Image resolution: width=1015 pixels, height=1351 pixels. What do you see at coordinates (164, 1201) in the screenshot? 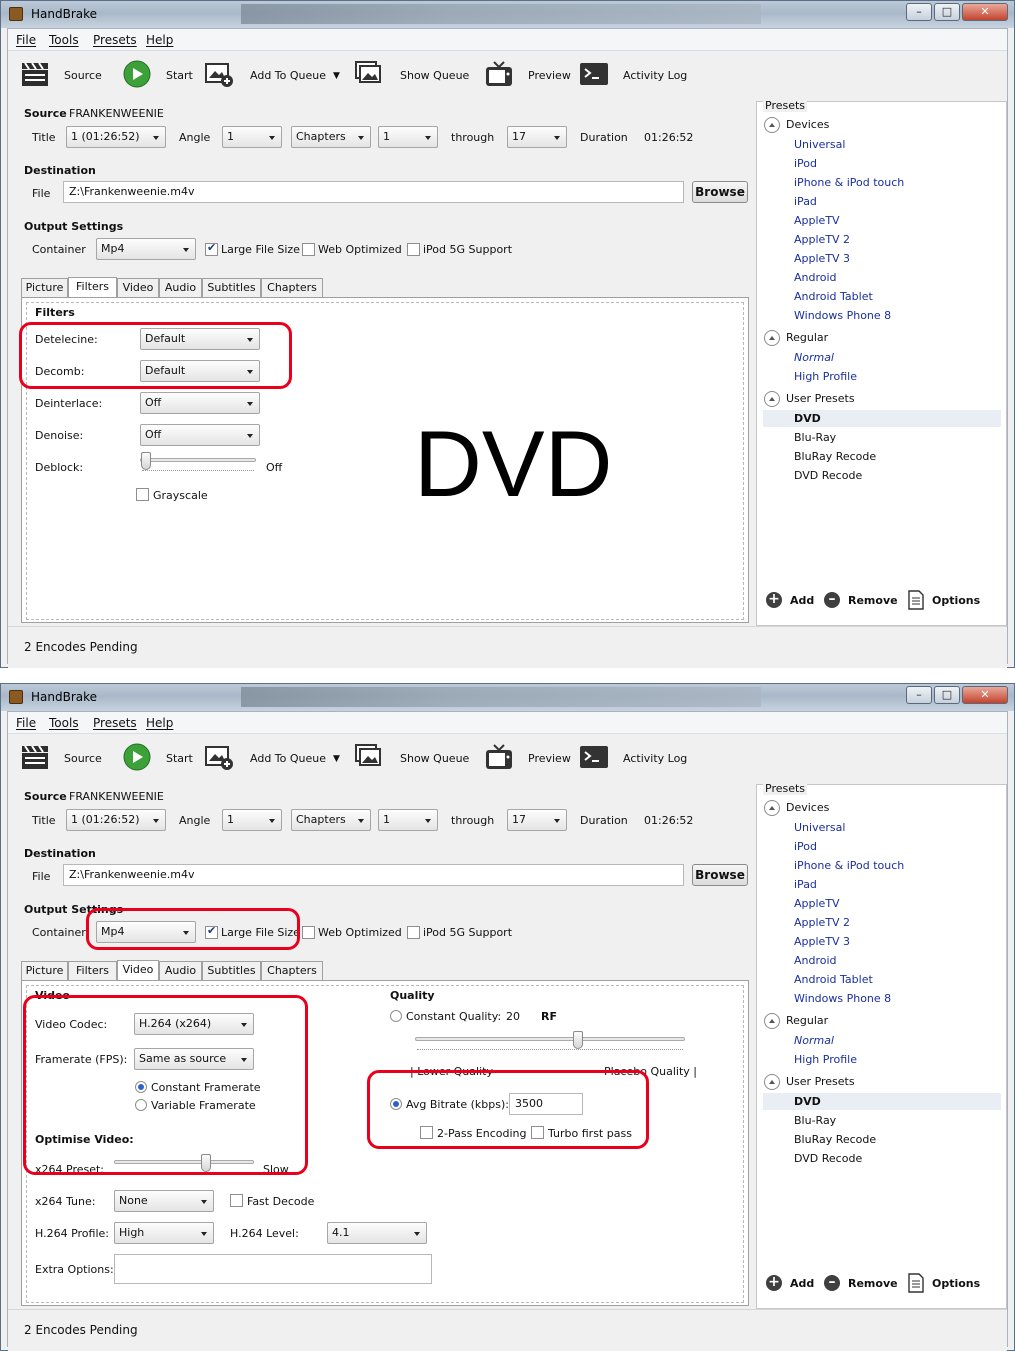
I see `x264-tune-select: None` at bounding box center [164, 1201].